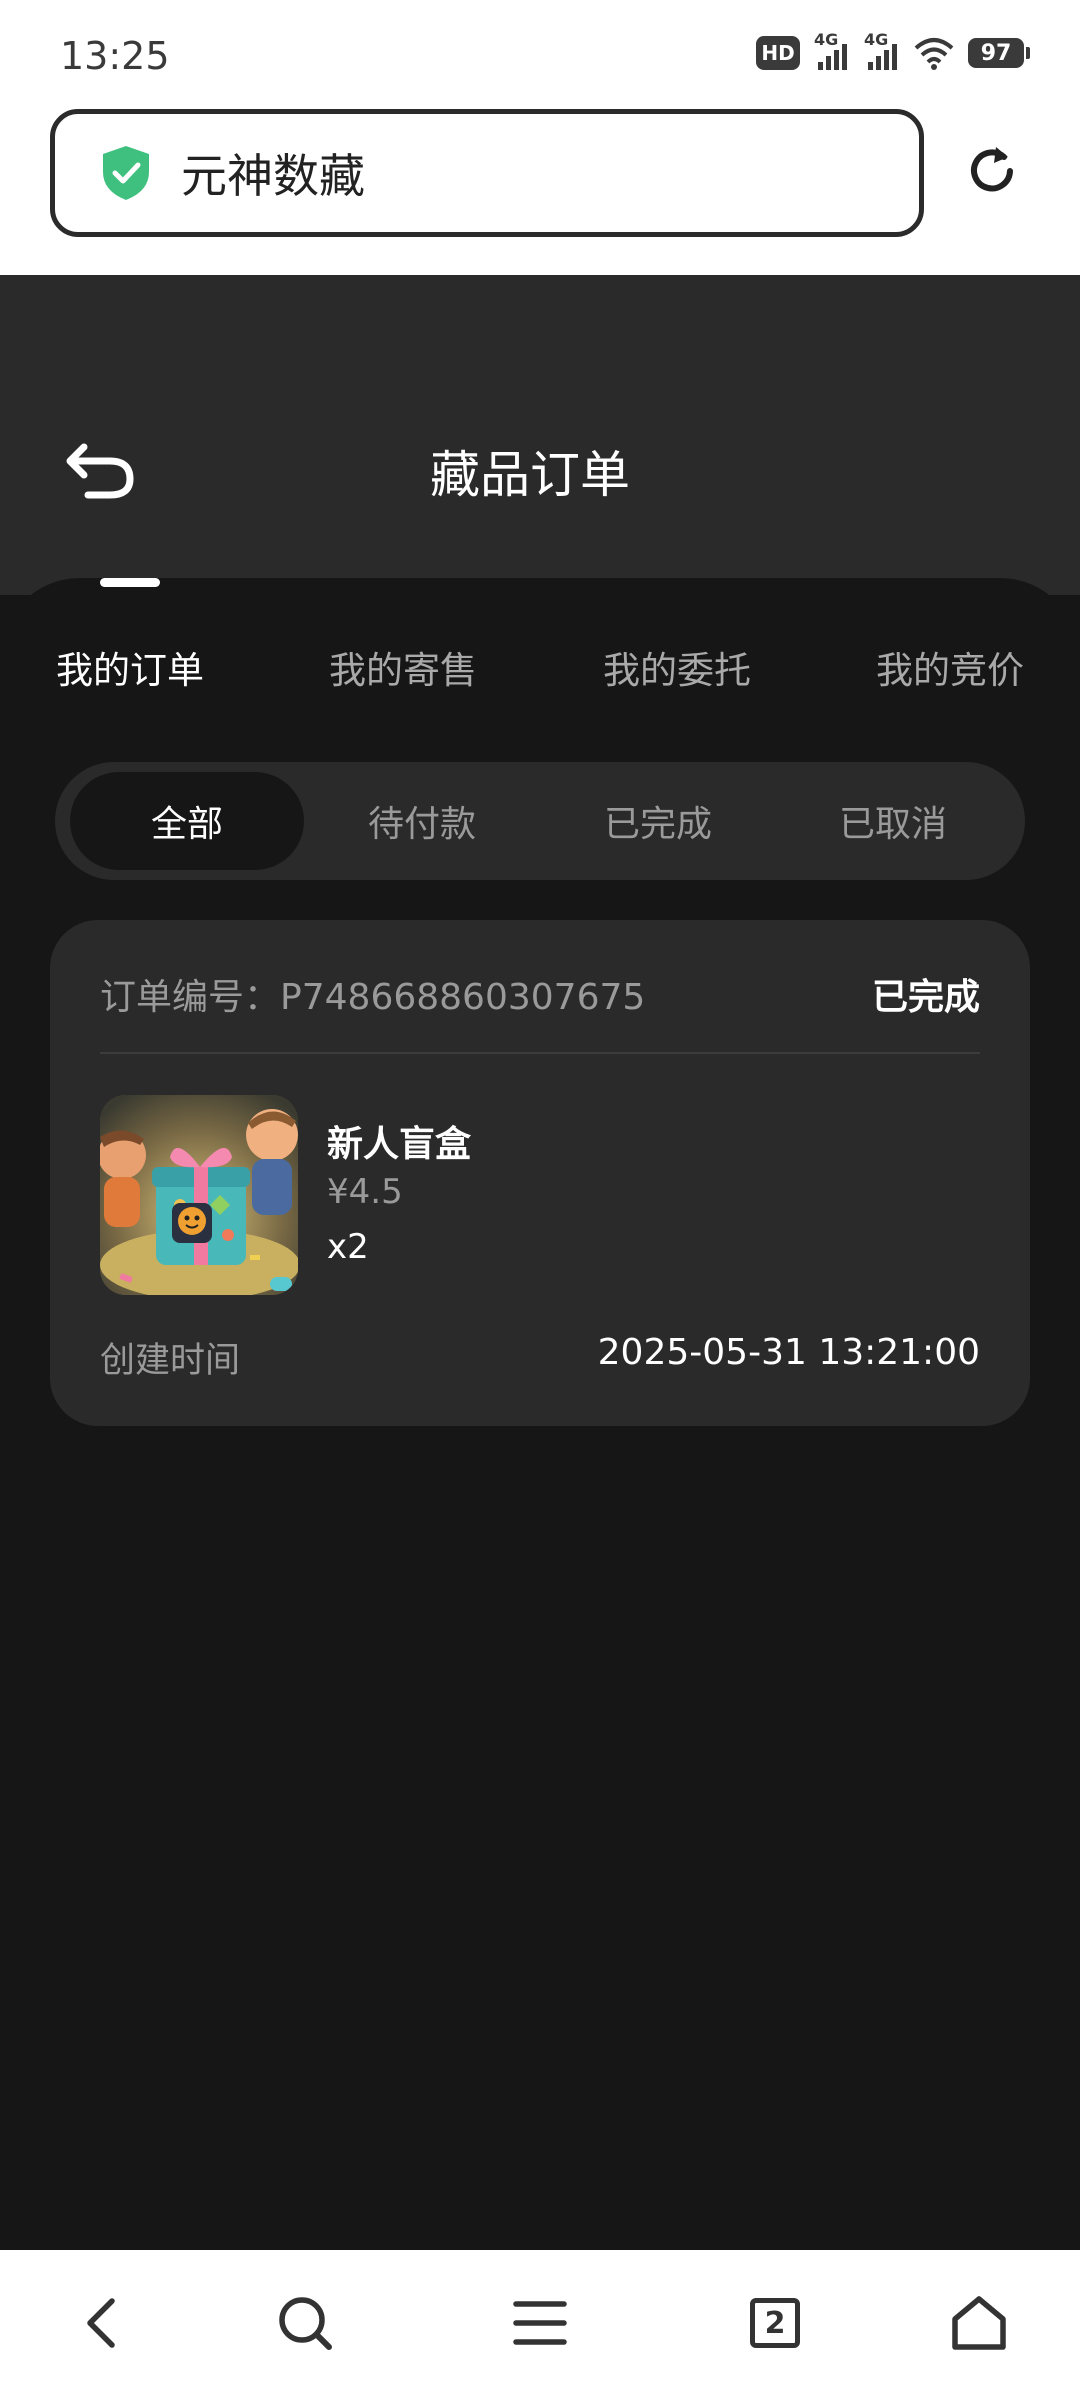 The height and width of the screenshot is (2400, 1080). What do you see at coordinates (677, 667) in the screenshot?
I see `tab-my-entrust: 我的委托` at bounding box center [677, 667].